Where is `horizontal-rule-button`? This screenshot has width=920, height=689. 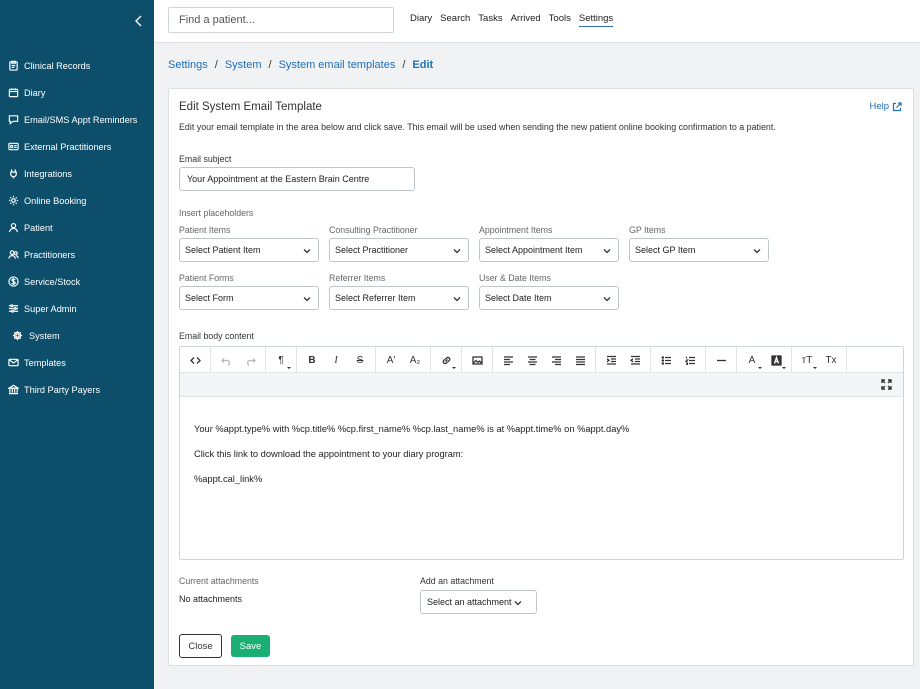
horizontal-rule-button is located at coordinates (721, 360).